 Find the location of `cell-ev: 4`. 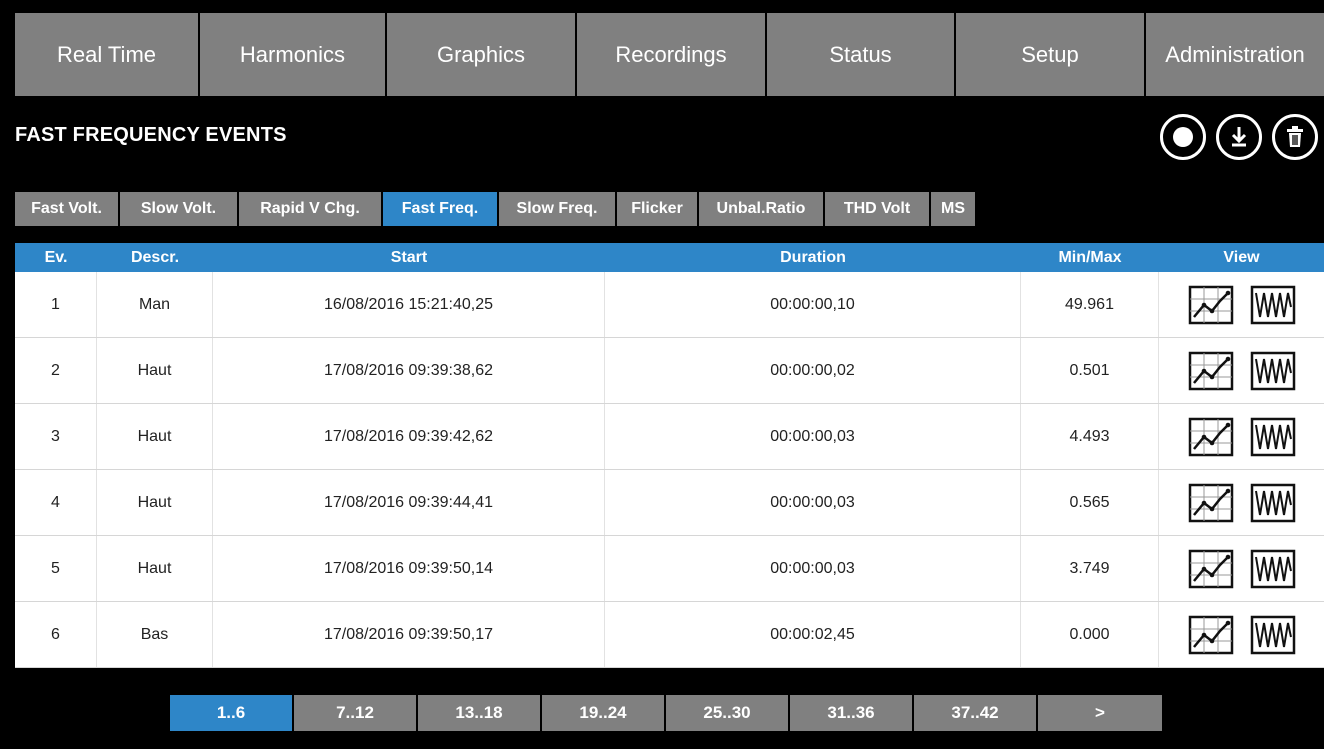

cell-ev: 4 is located at coordinates (56, 502).